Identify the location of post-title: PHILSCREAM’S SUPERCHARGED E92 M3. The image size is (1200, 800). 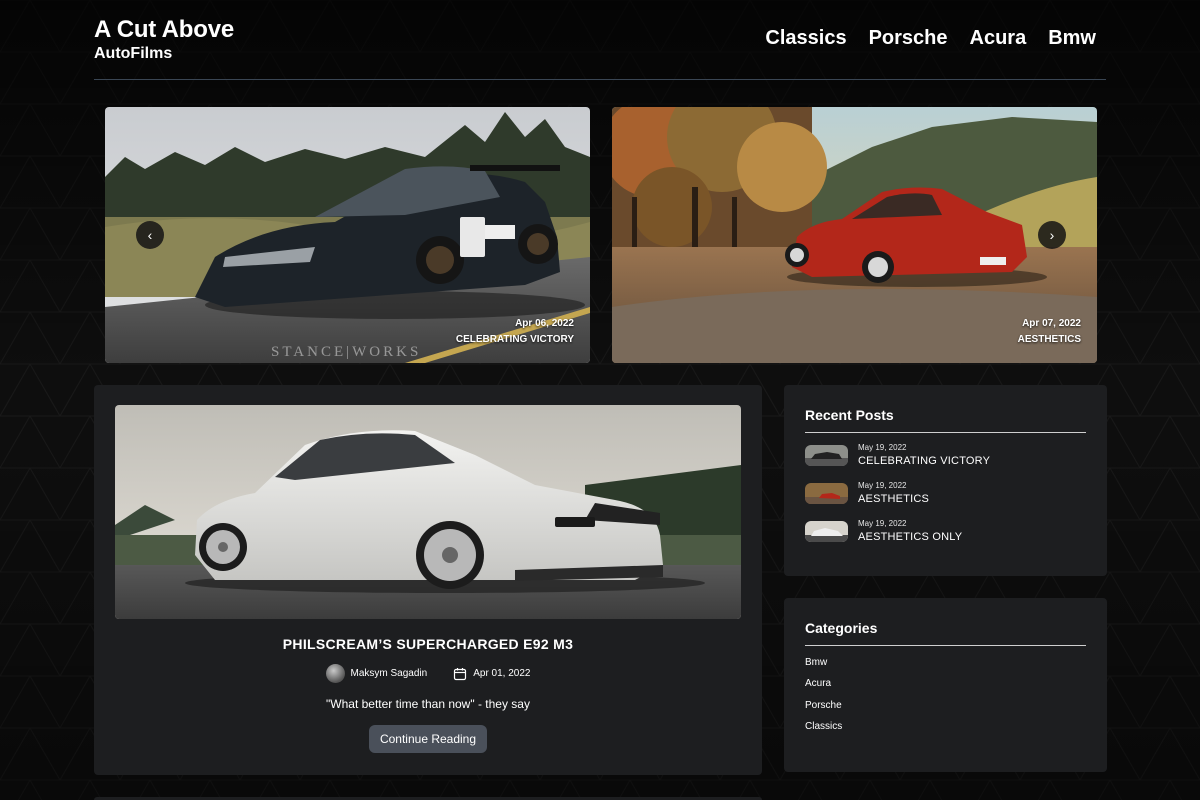
(428, 644).